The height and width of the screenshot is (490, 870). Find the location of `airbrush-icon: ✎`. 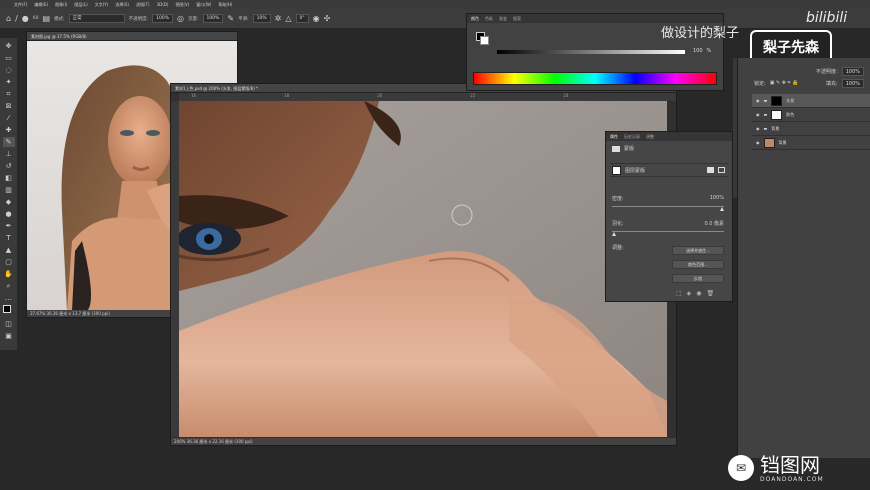

airbrush-icon: ✎ is located at coordinates (230, 18).